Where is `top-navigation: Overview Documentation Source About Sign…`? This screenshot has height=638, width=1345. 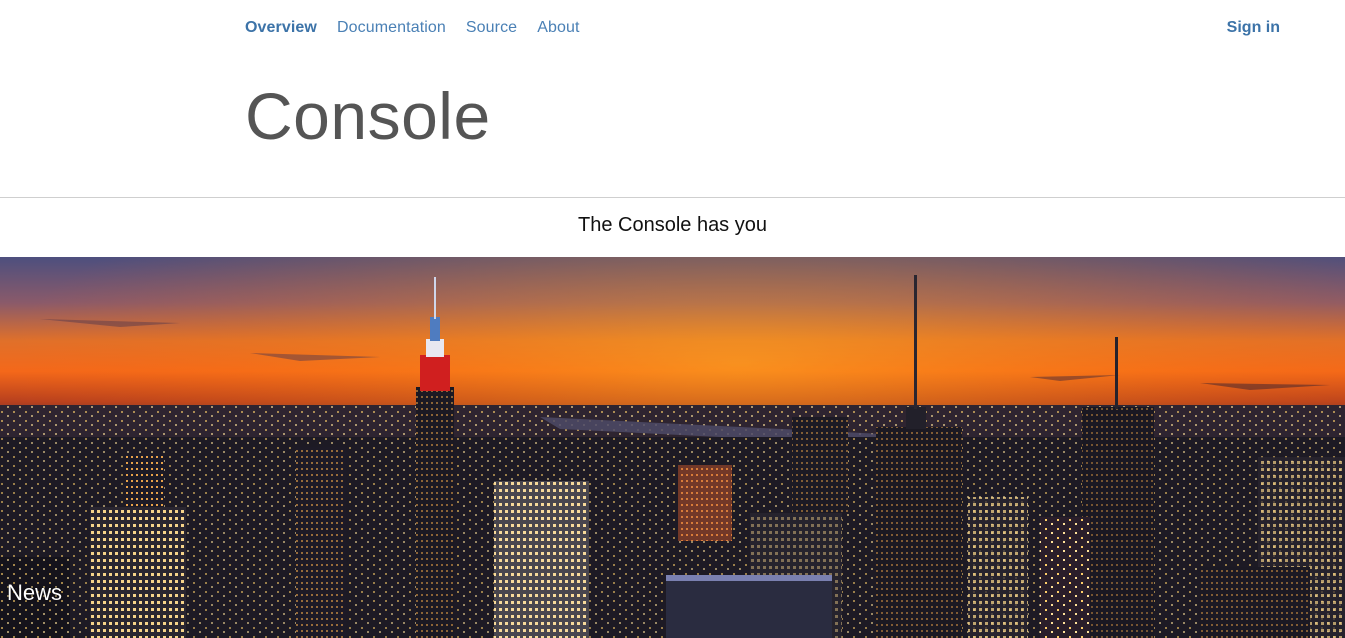 top-navigation: Overview Documentation Source About Sign… is located at coordinates (762, 27).